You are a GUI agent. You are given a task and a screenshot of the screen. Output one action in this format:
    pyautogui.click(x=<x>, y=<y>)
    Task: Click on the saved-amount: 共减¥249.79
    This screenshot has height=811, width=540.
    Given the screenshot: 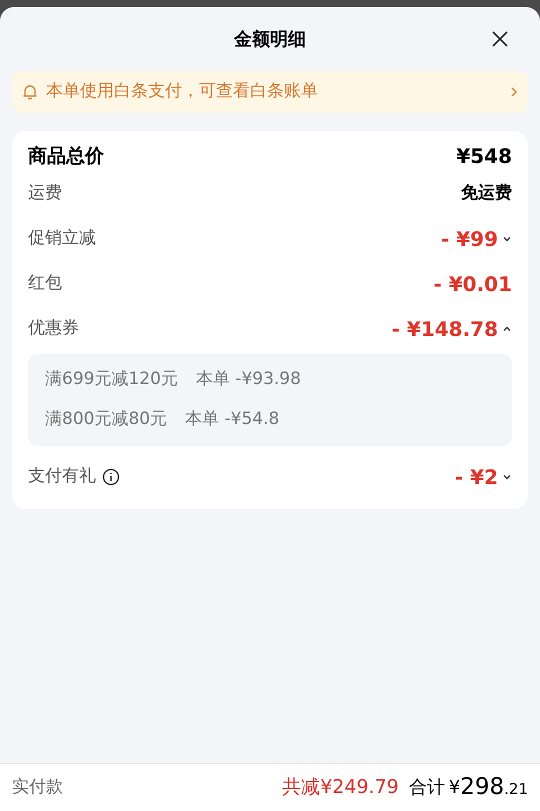 What is the action you would take?
    pyautogui.click(x=340, y=787)
    